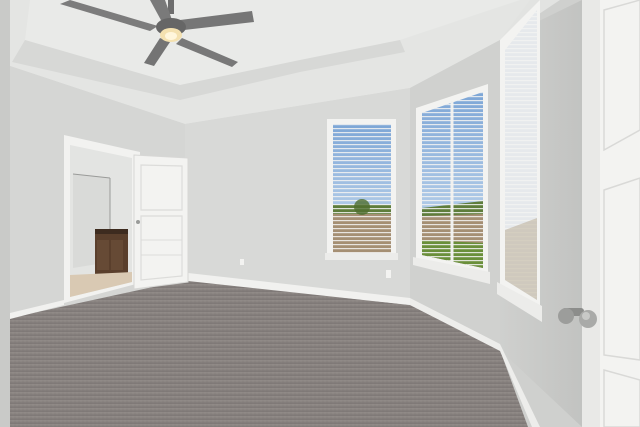  I want to click on door-handle-icon, so click(138, 222).